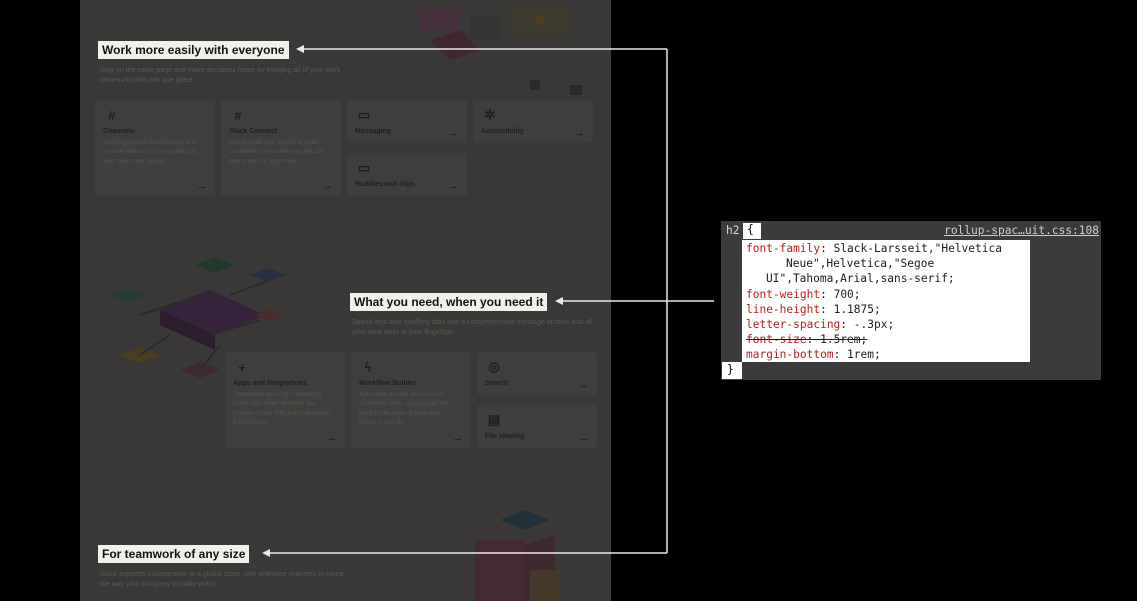  I want to click on css-selector: h2, so click(733, 230).